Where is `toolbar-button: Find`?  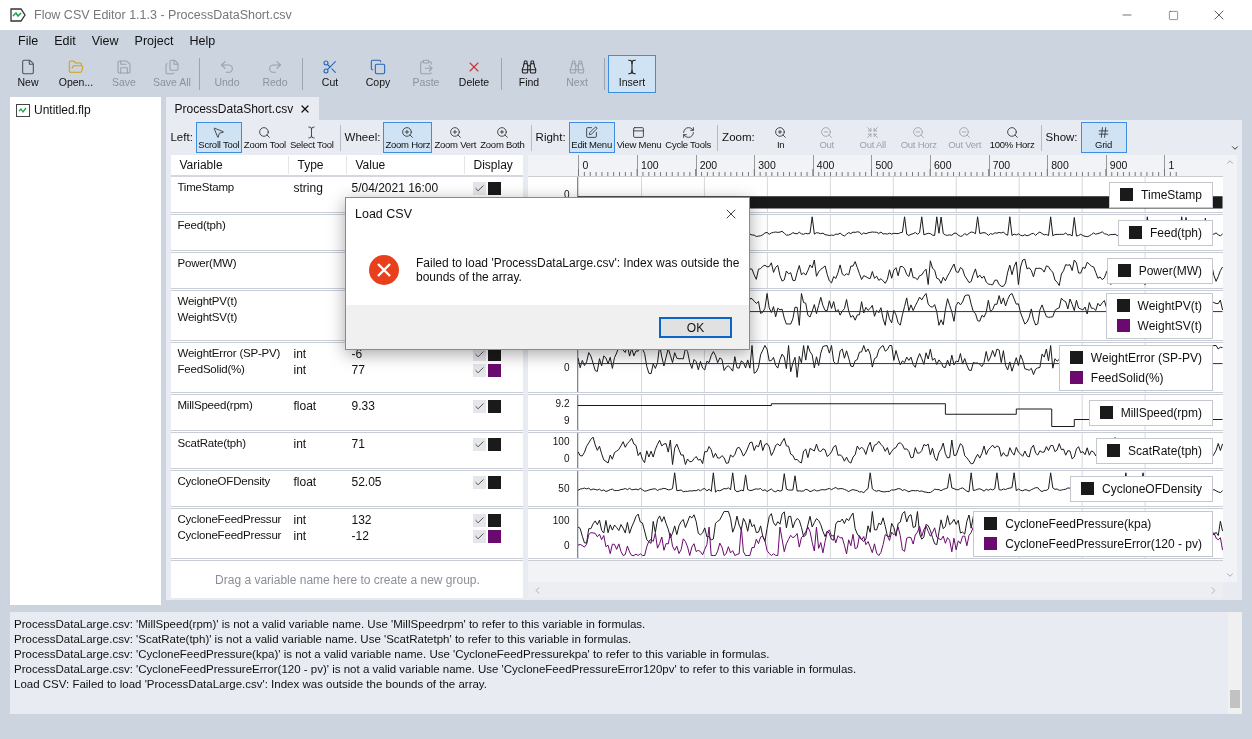
toolbar-button: Find is located at coordinates (529, 73).